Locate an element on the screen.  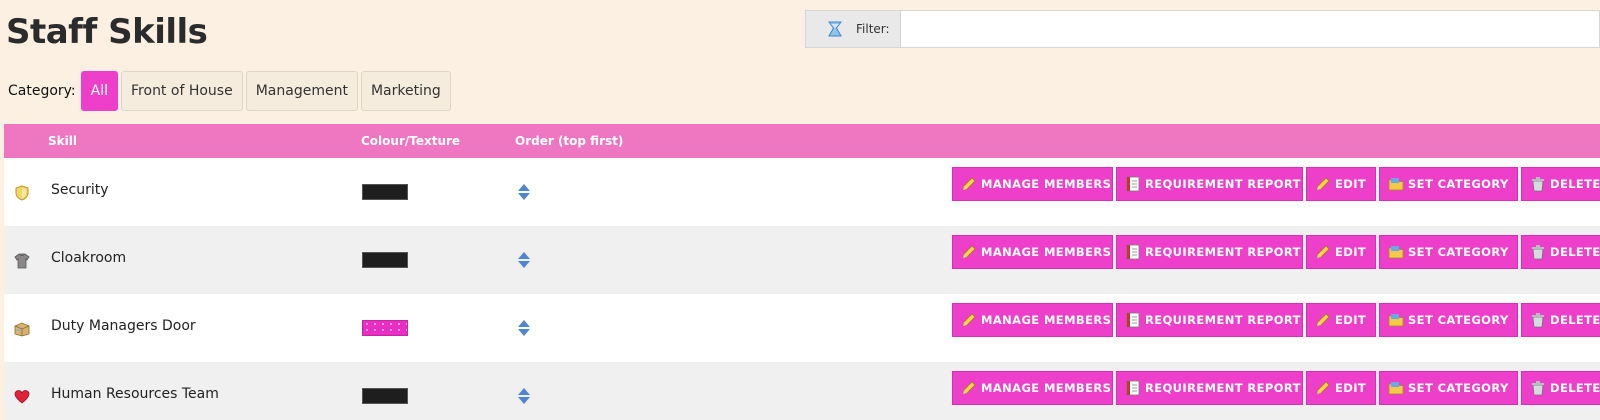
header-skill: Skill is located at coordinates (62, 141).